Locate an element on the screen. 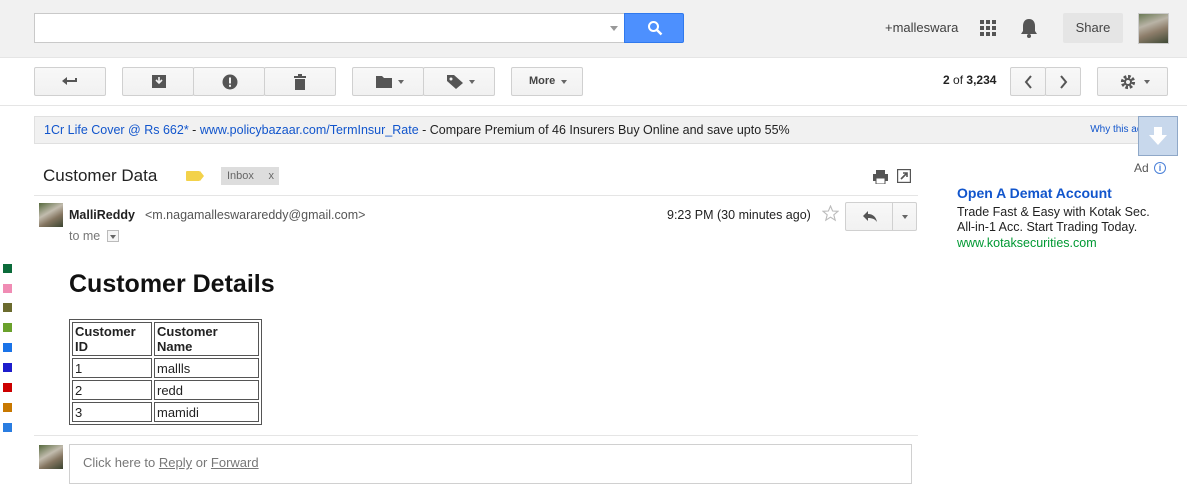  reply-link: Reply is located at coordinates (175, 462).